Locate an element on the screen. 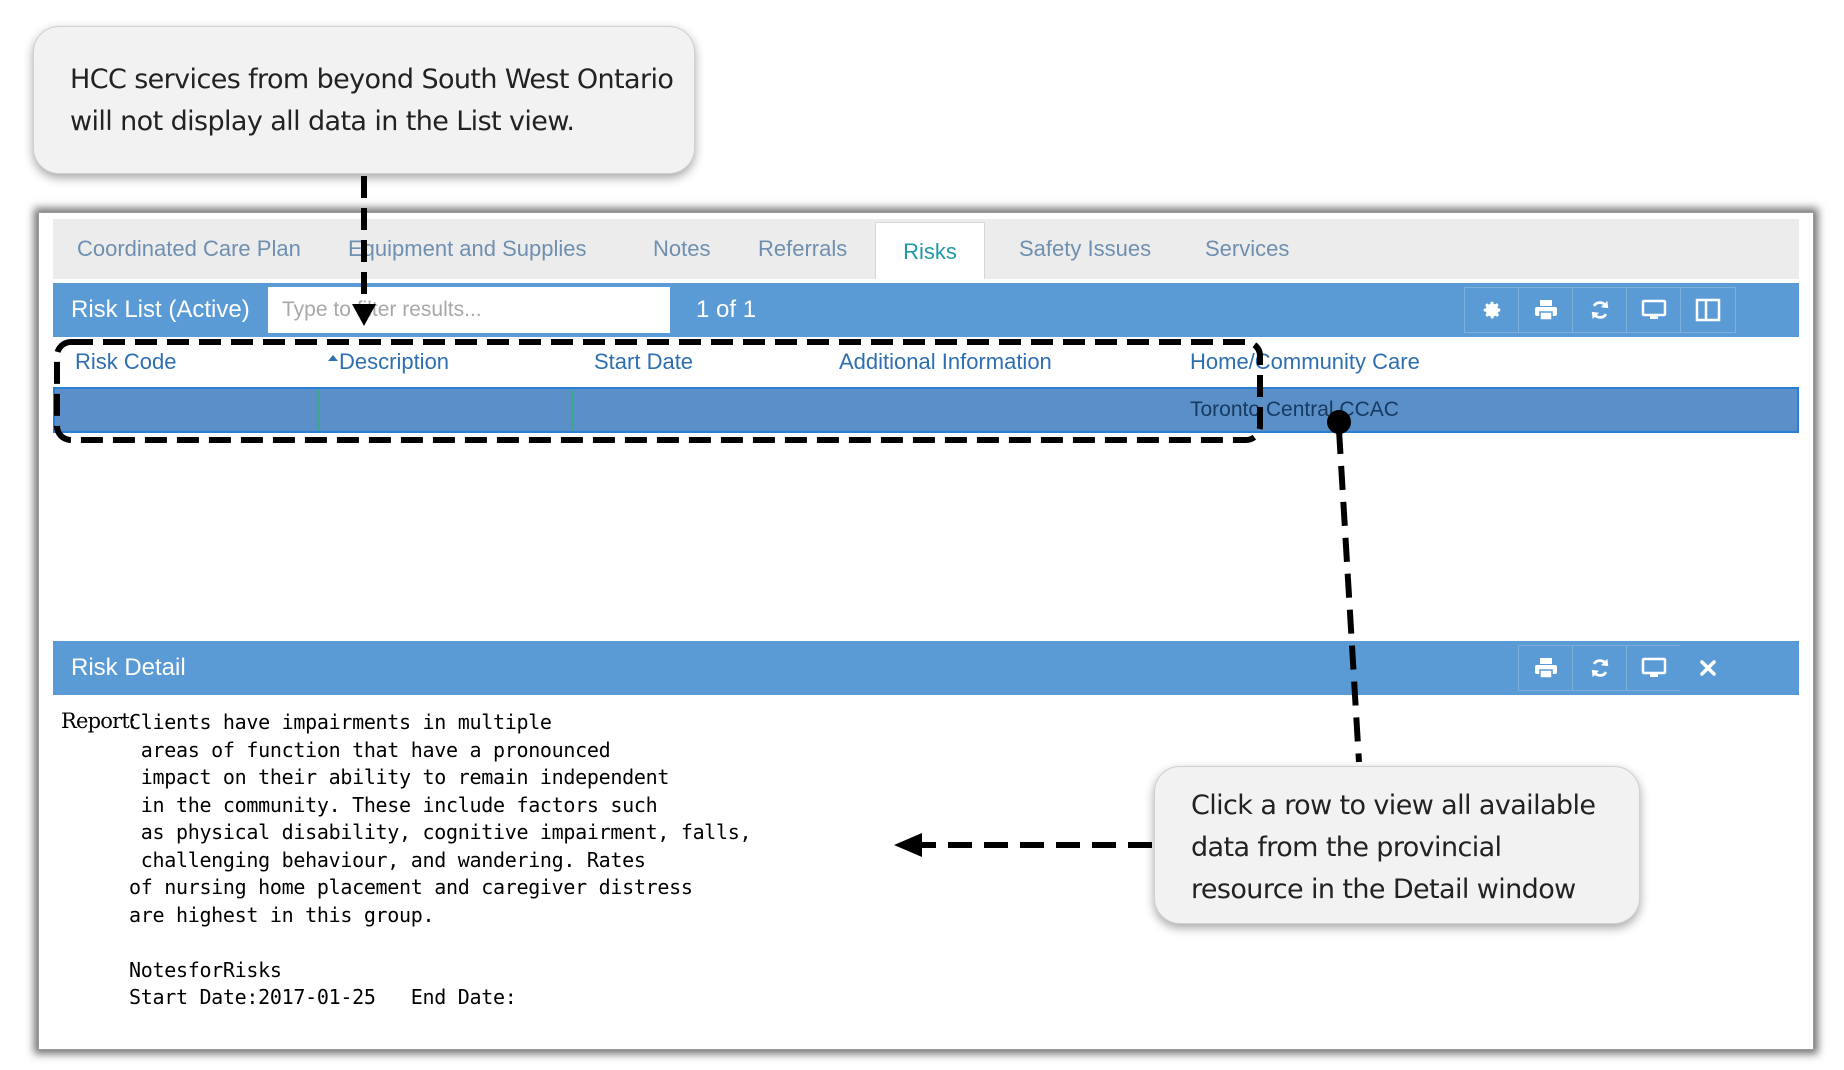  tab-risks: Risks is located at coordinates (930, 250).